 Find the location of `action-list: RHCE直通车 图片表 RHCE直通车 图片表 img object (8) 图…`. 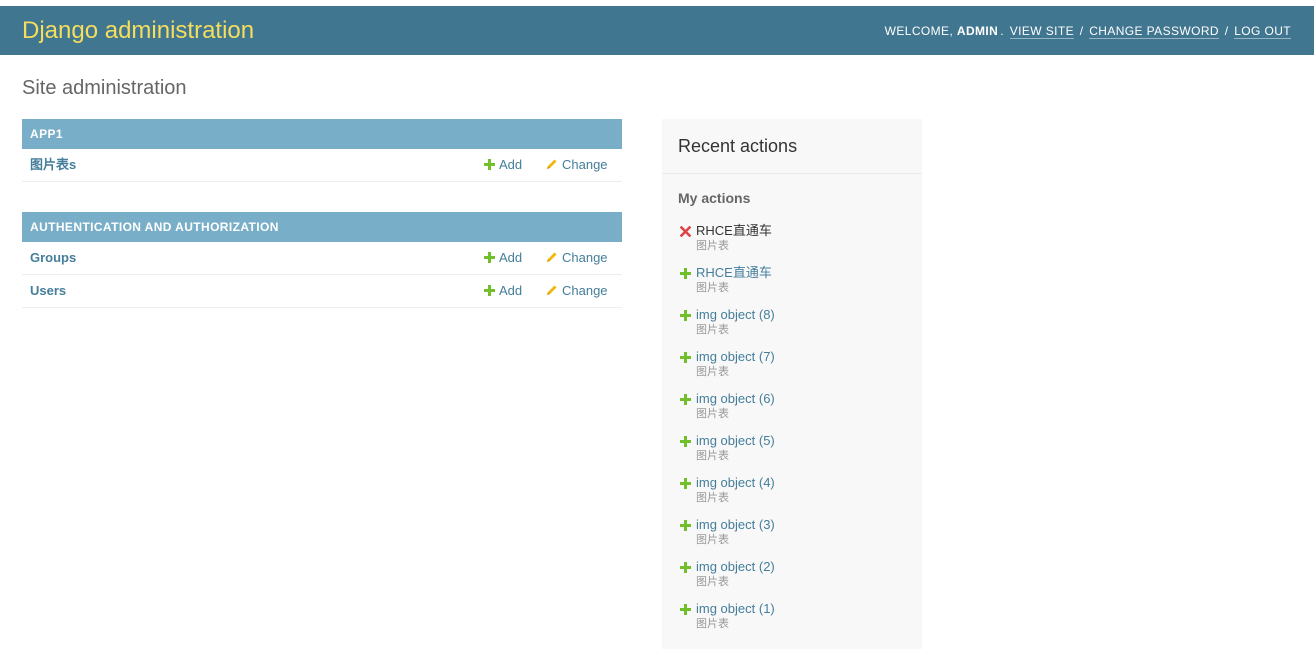

action-list: RHCE直通车 图片表 RHCE直通车 图片表 img object (8) 图… is located at coordinates (798, 433).